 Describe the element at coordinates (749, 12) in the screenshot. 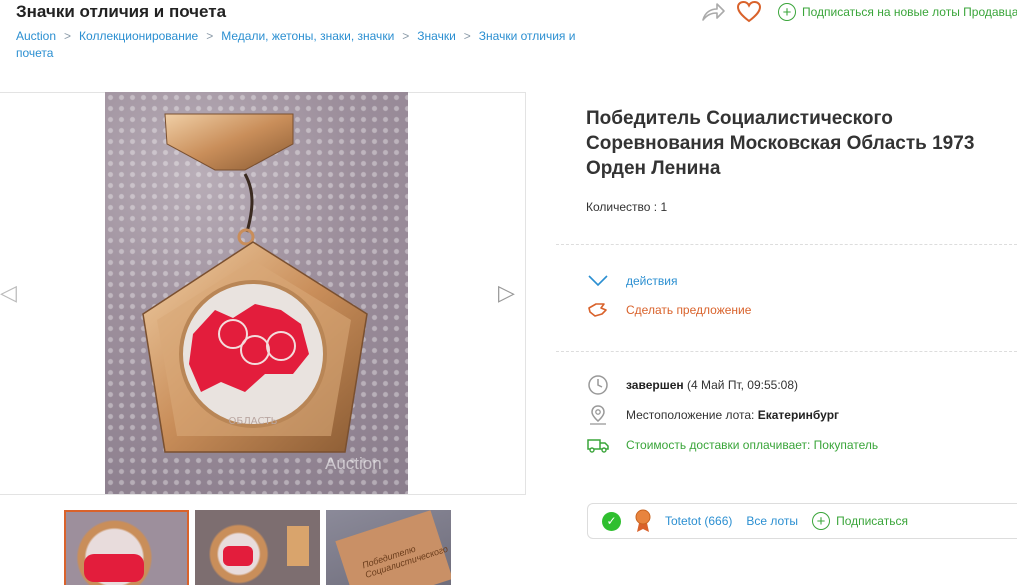

I see `heart-icon` at that location.